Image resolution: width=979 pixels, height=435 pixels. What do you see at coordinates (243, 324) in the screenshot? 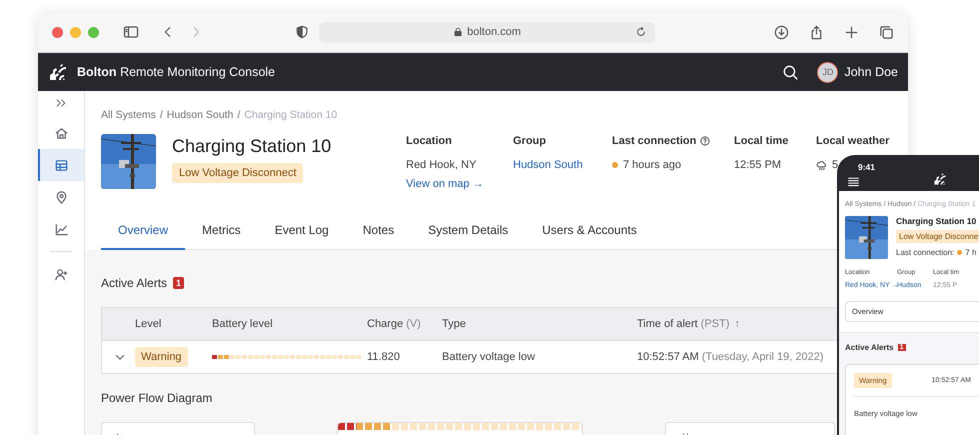
I see `column-header: Battery level` at bounding box center [243, 324].